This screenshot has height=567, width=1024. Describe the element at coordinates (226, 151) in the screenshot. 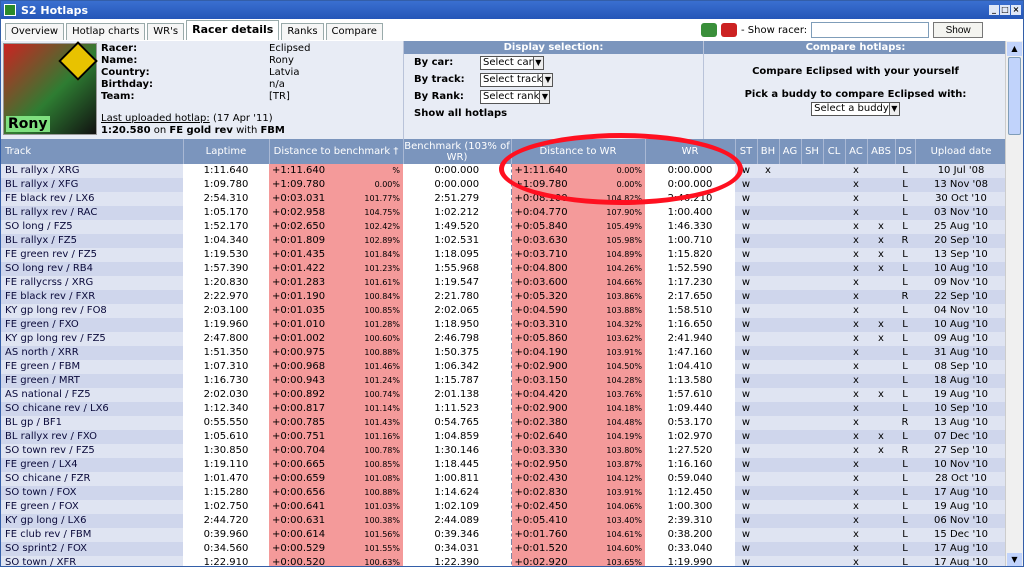

I see `col-laptime: Laptime` at that location.